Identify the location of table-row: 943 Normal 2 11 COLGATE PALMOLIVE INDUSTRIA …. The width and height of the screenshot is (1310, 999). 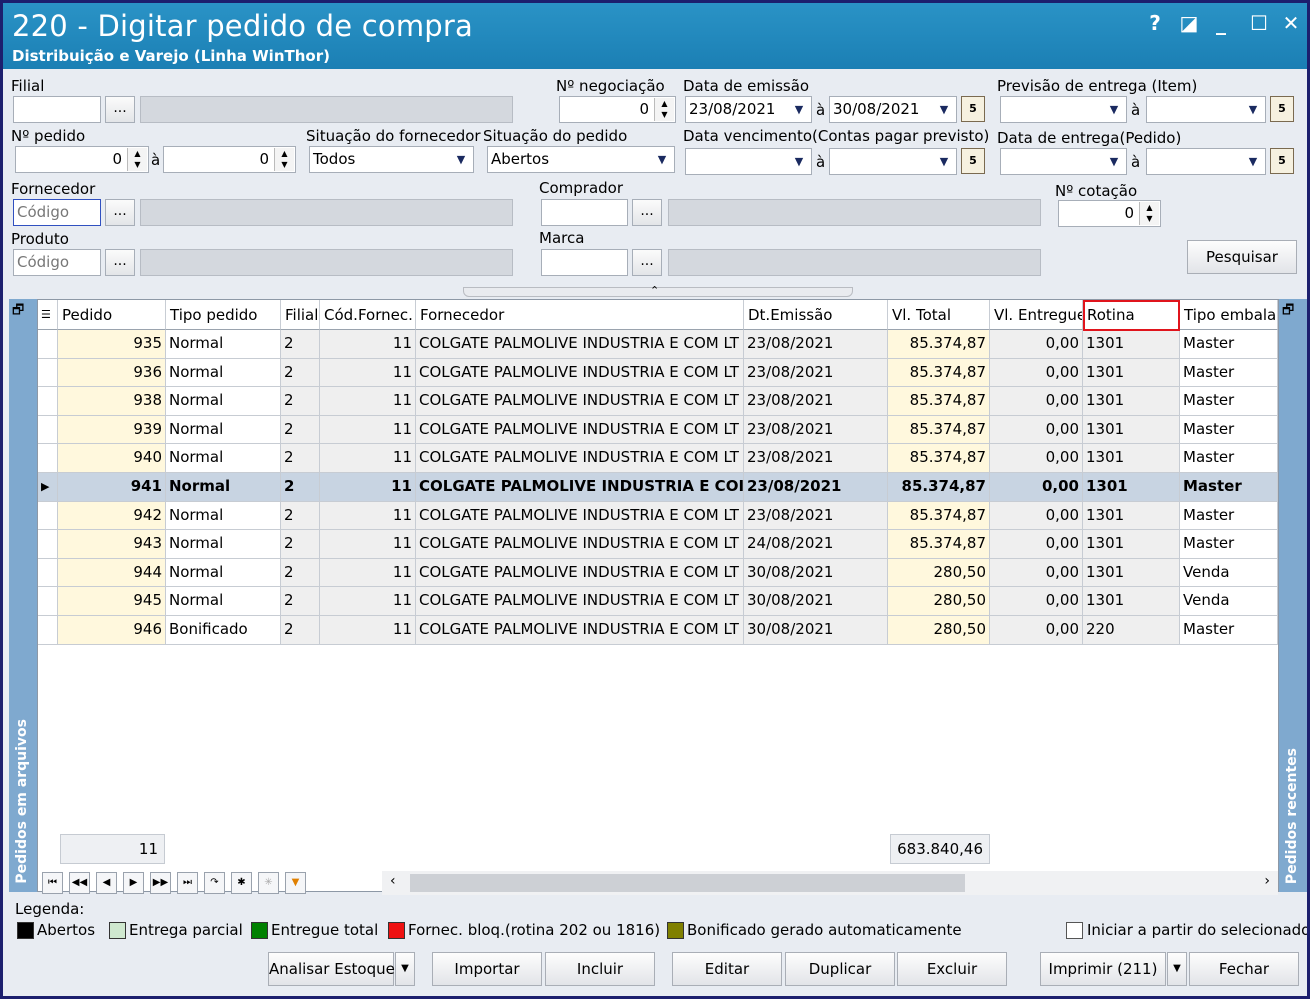
(658, 544).